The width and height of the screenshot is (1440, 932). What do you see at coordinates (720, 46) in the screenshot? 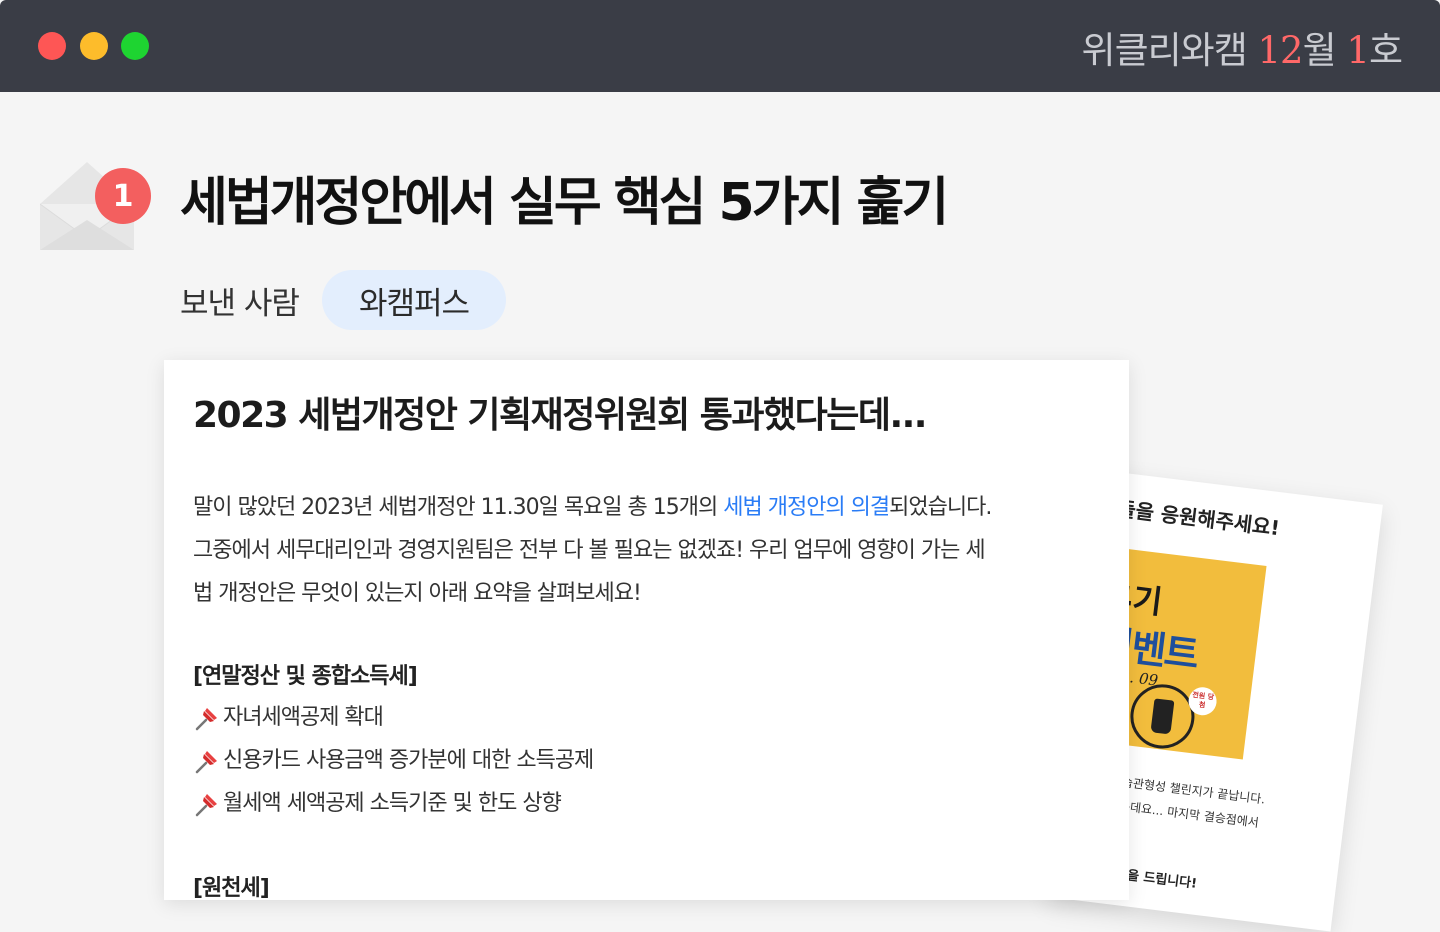
I see `window-titlebar: 위클리와캠 12월 1호` at bounding box center [720, 46].